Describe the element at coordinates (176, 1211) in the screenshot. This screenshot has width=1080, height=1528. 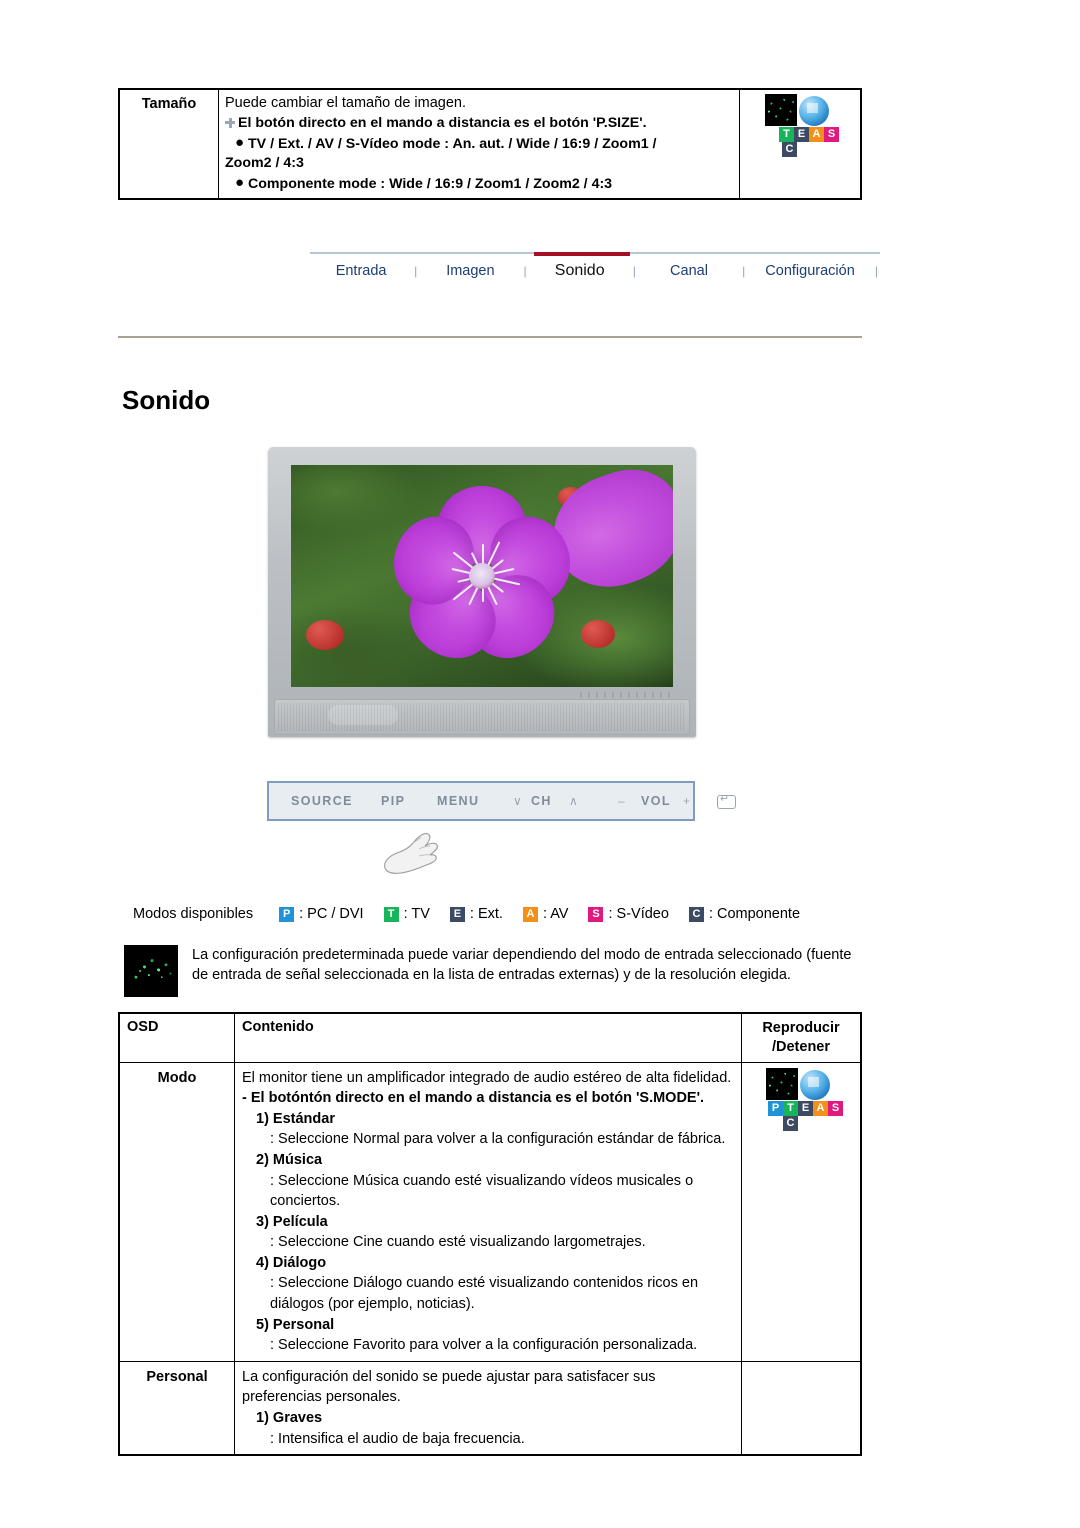
I see `osd-label-modo: Modo` at that location.